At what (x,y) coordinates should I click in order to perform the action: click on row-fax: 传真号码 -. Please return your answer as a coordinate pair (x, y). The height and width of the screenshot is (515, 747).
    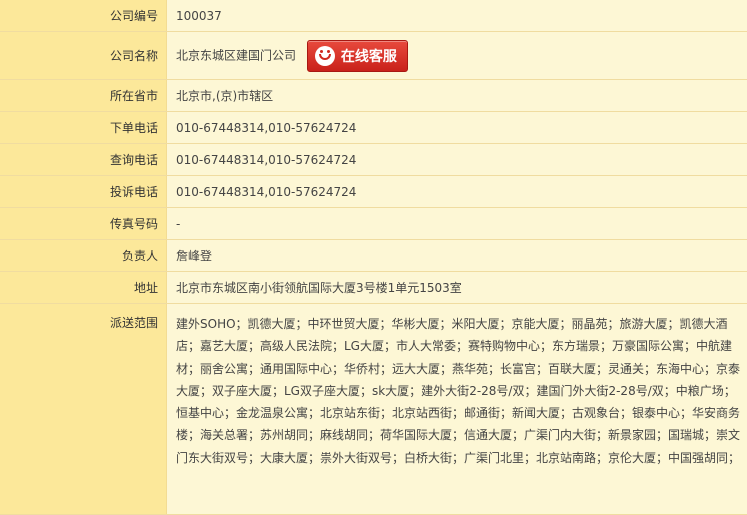
    Looking at the image, I should click on (373, 224).